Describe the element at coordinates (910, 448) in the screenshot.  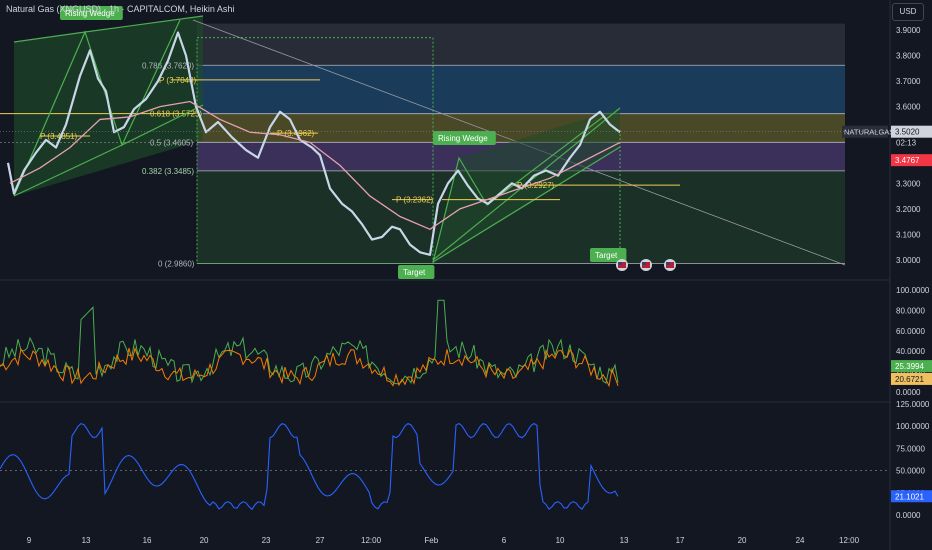
I see `osc2-axis-tick: 75.0000` at that location.